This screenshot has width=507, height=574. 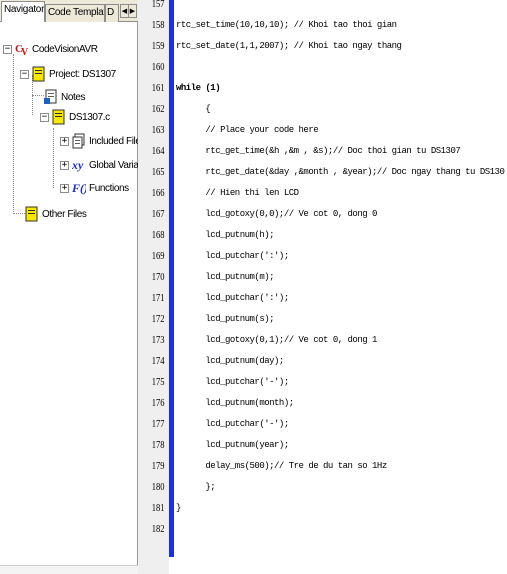 What do you see at coordinates (198, 88) in the screenshot?
I see `code-line: while (1)` at bounding box center [198, 88].